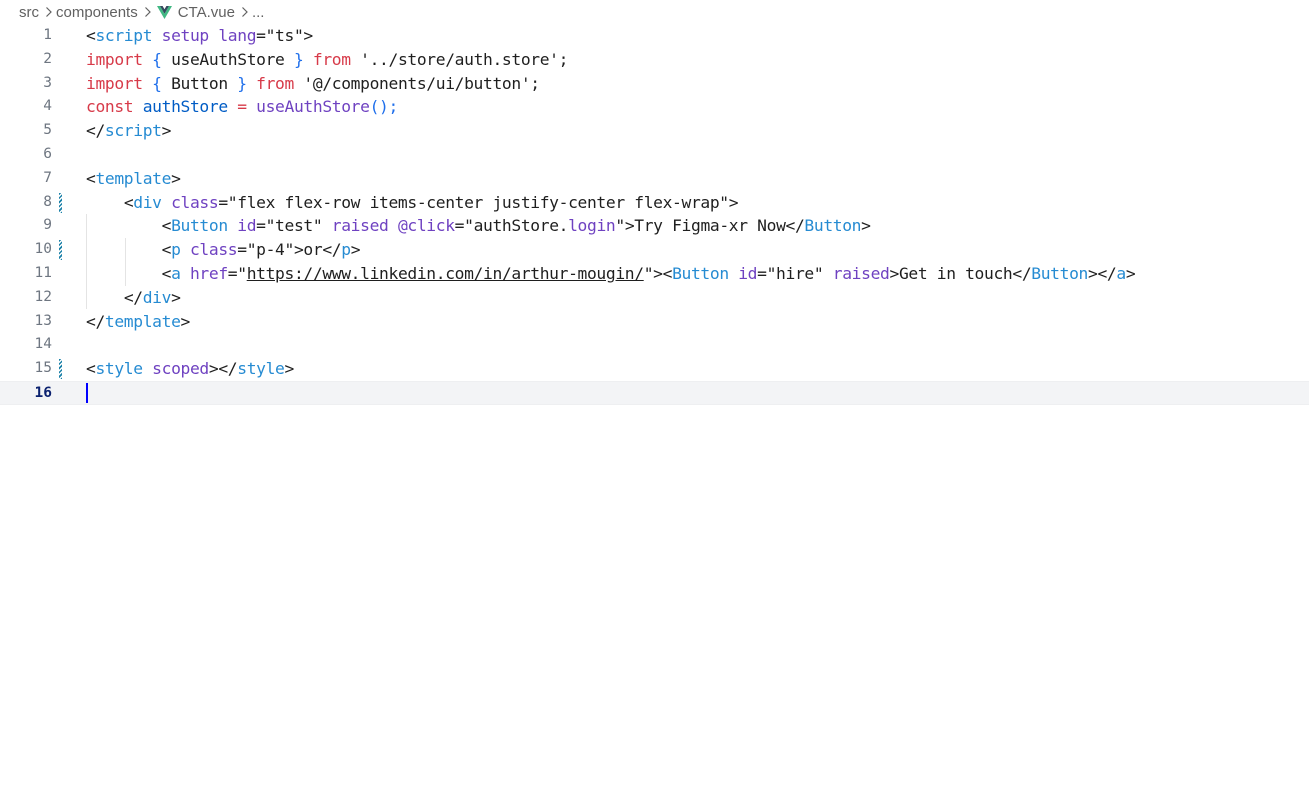 The image size is (1309, 803). Describe the element at coordinates (223, 369) in the screenshot. I see `code-token: ></` at that location.